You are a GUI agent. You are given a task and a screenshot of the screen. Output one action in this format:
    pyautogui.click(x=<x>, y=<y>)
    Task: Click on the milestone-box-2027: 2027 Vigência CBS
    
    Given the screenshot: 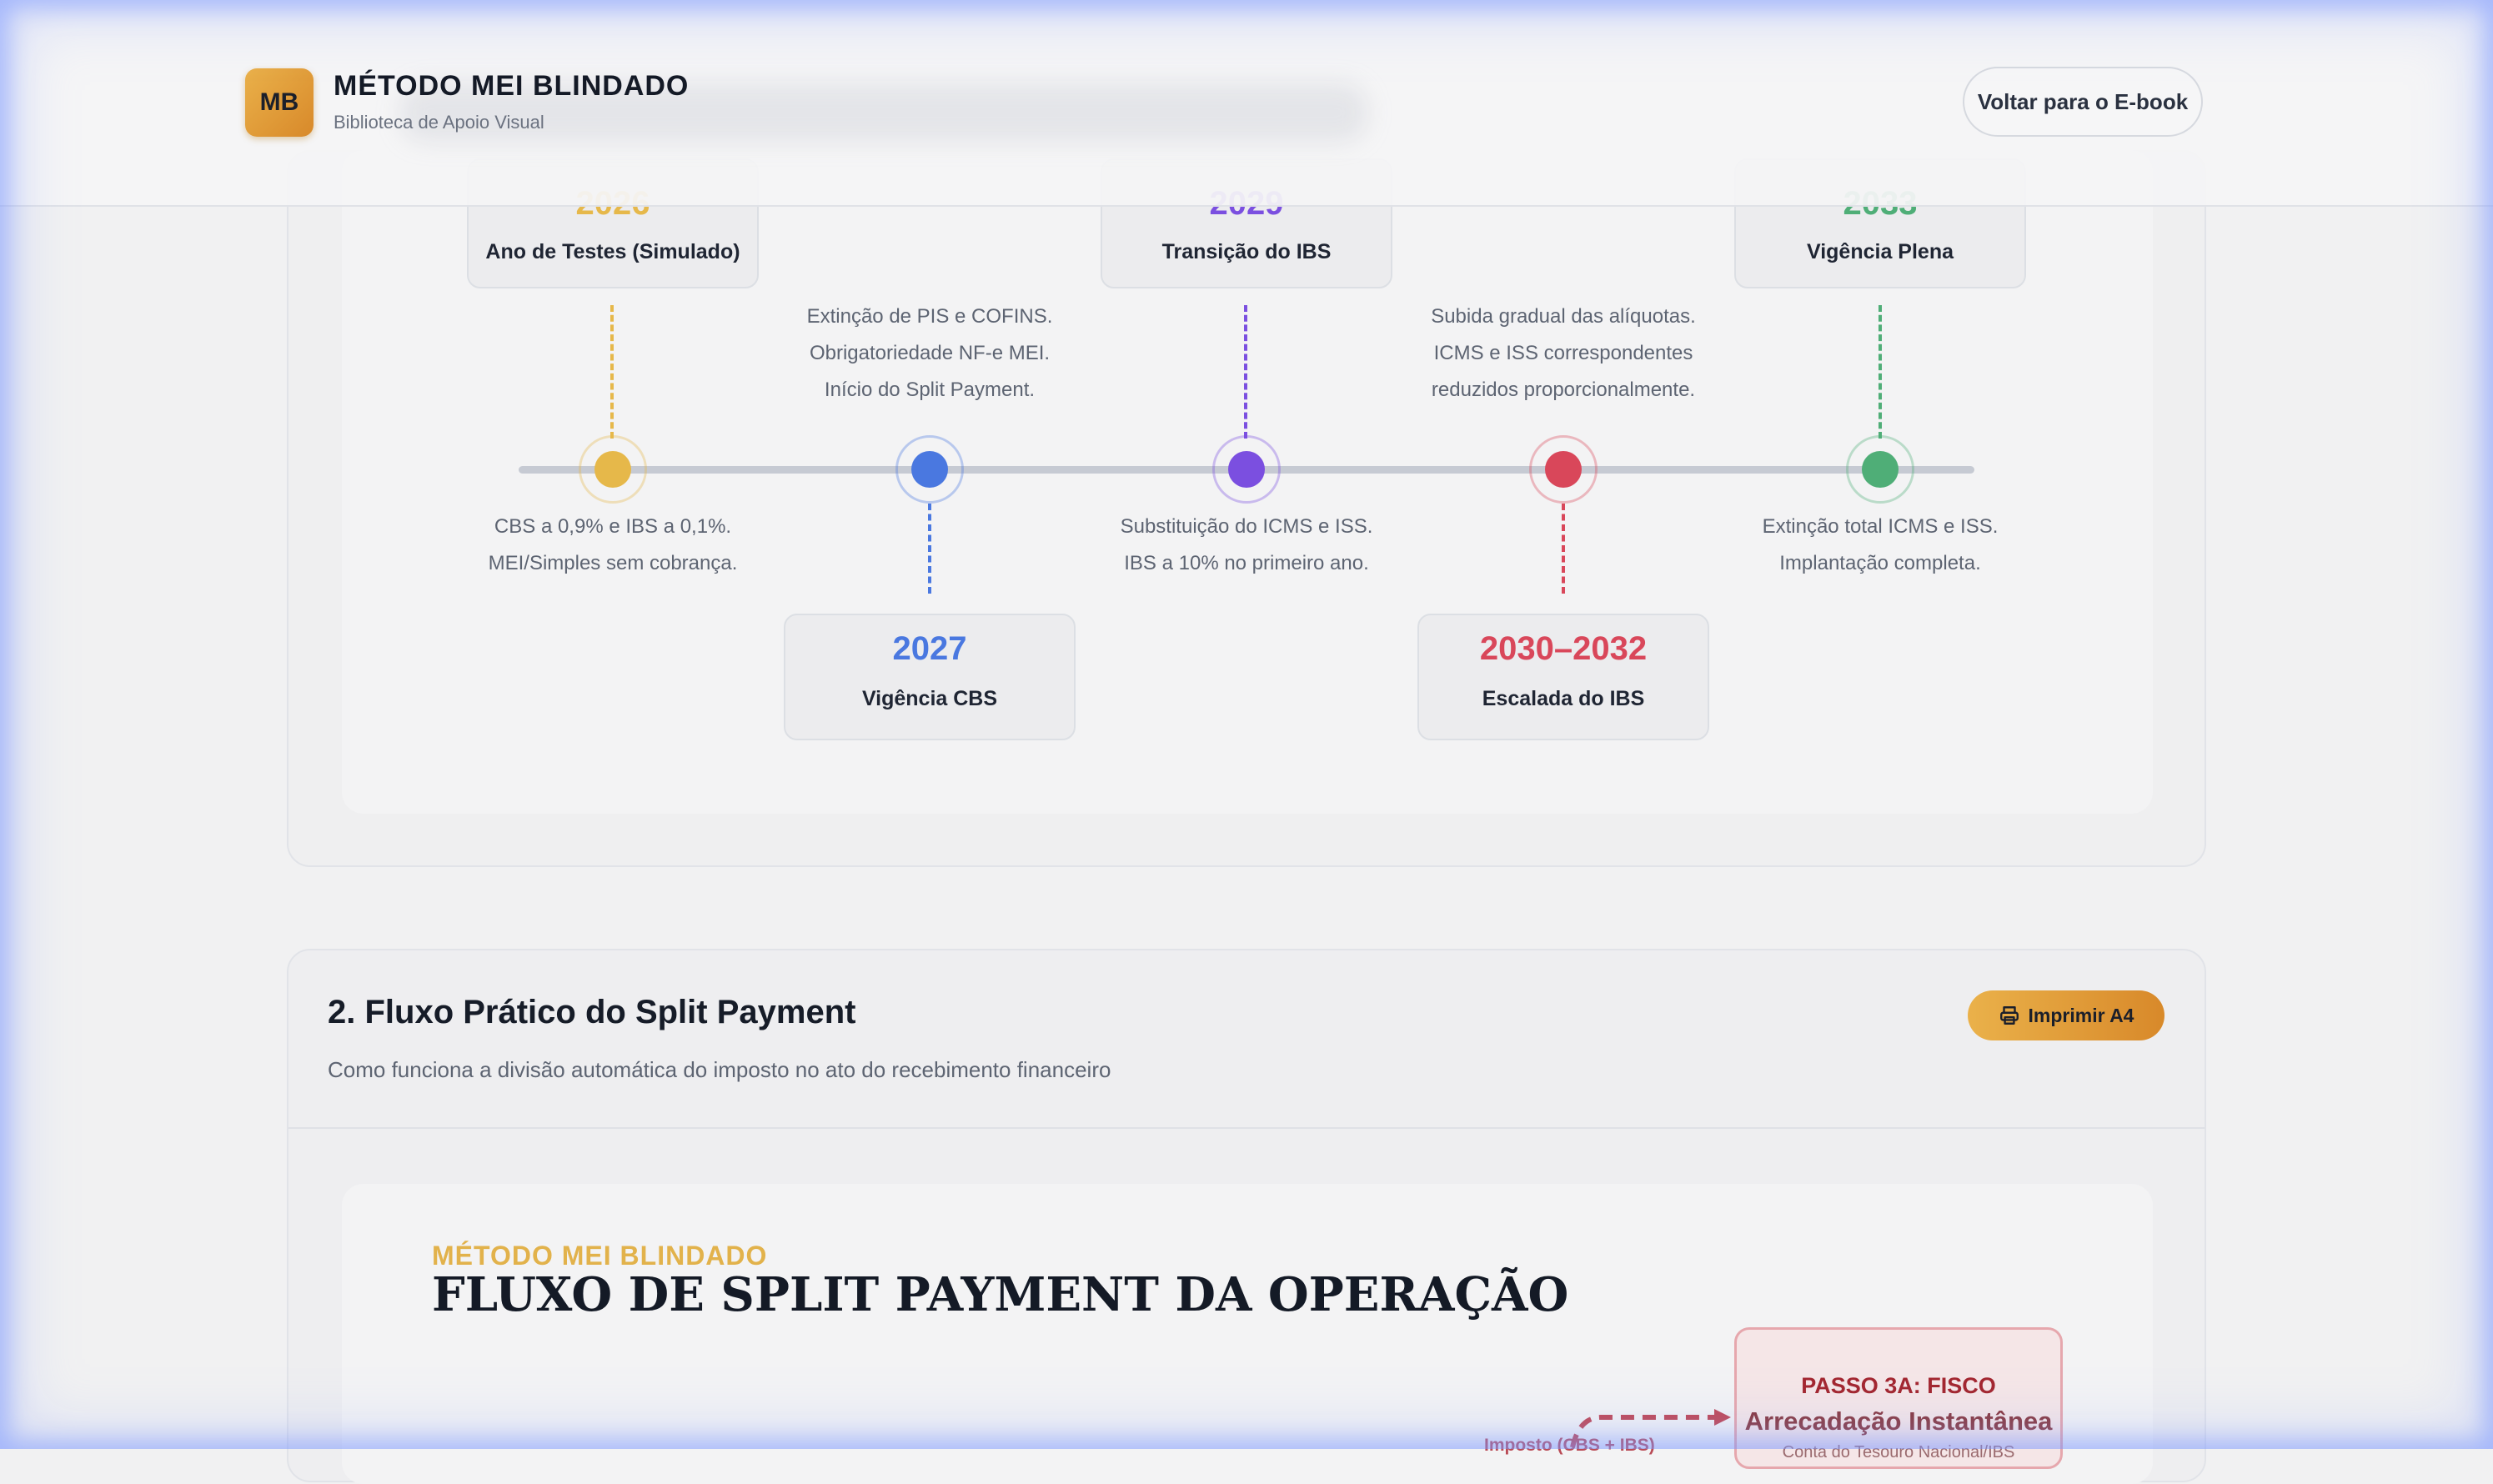 What is the action you would take?
    pyautogui.click(x=930, y=677)
    